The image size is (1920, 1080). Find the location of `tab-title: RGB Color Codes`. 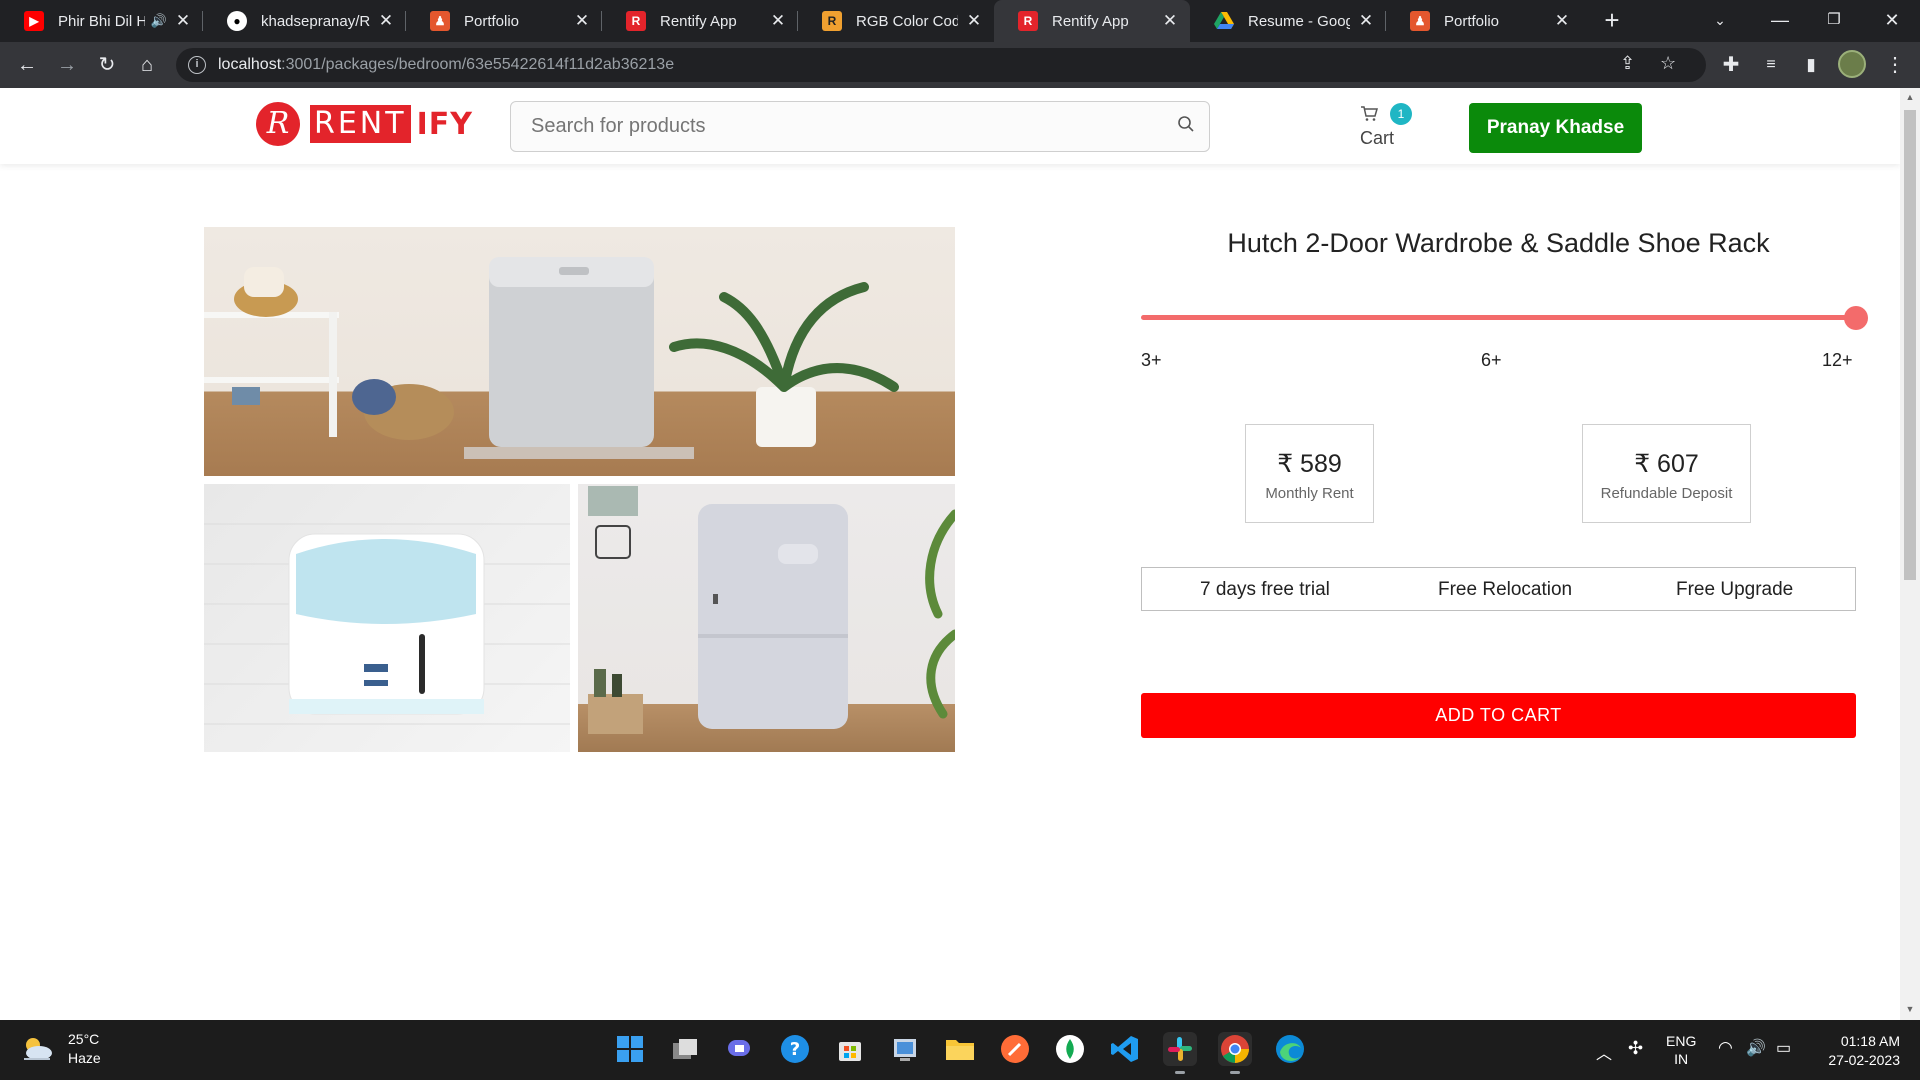

tab-title: RGB Color Codes is located at coordinates (907, 21).